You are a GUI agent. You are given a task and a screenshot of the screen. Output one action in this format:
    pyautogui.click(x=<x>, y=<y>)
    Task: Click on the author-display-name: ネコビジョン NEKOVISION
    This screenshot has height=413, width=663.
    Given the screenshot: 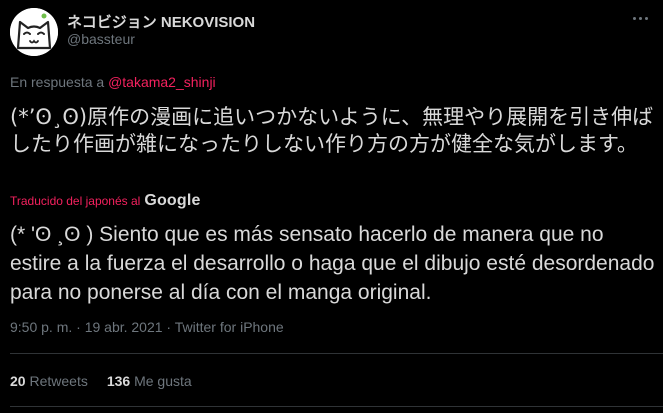 What is the action you would take?
    pyautogui.click(x=161, y=21)
    